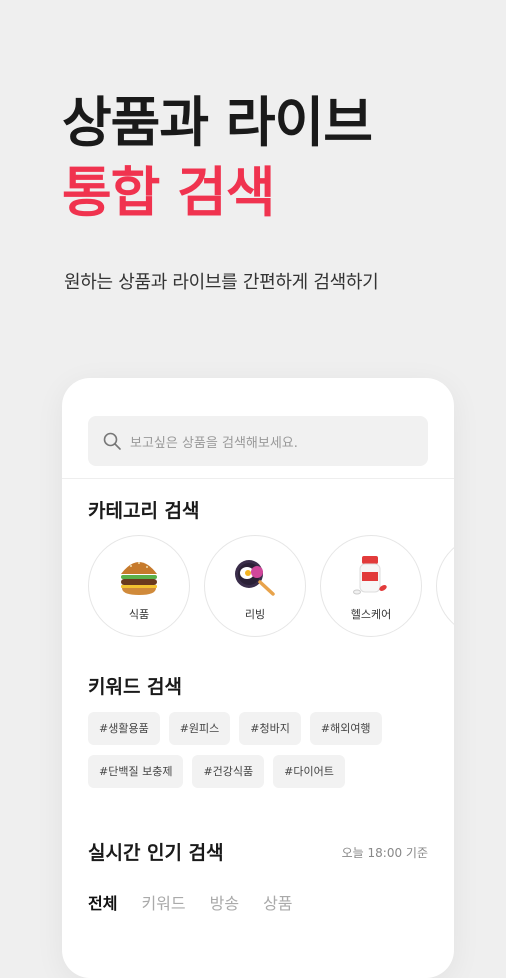  What do you see at coordinates (139, 614) in the screenshot?
I see `category-label: 식품` at bounding box center [139, 614].